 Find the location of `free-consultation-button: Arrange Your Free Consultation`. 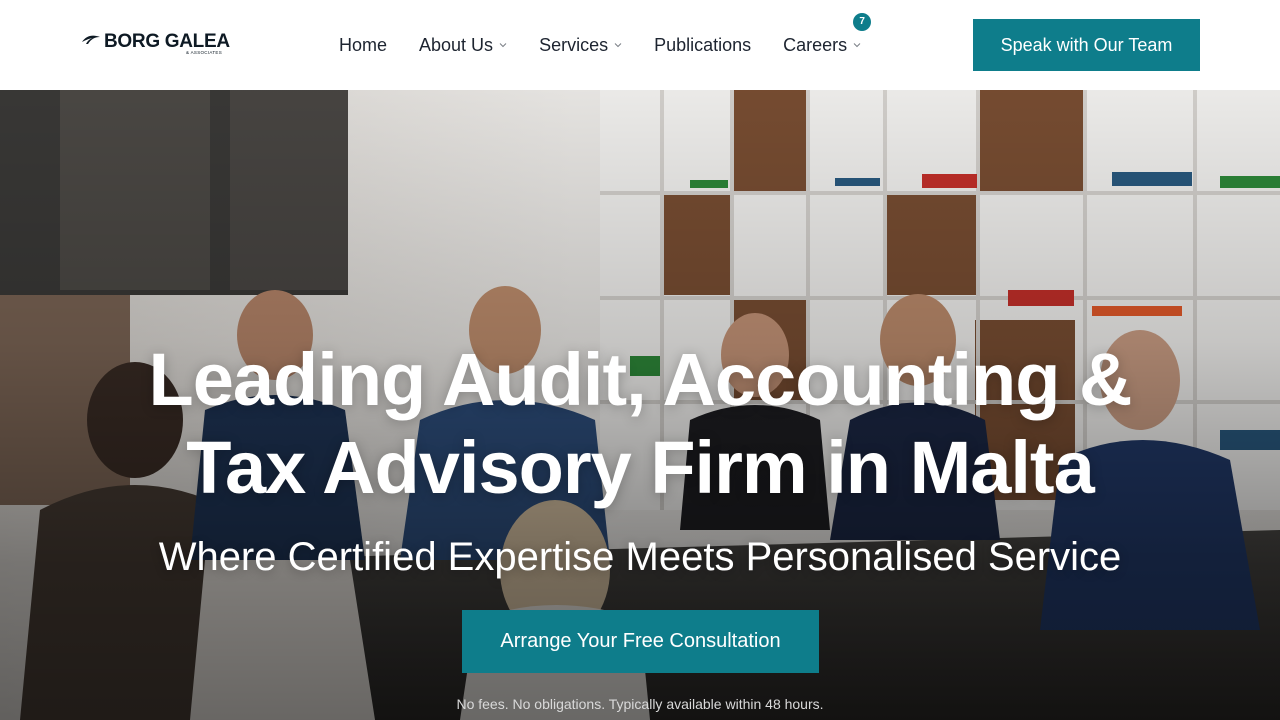

free-consultation-button: Arrange Your Free Consultation is located at coordinates (640, 641).